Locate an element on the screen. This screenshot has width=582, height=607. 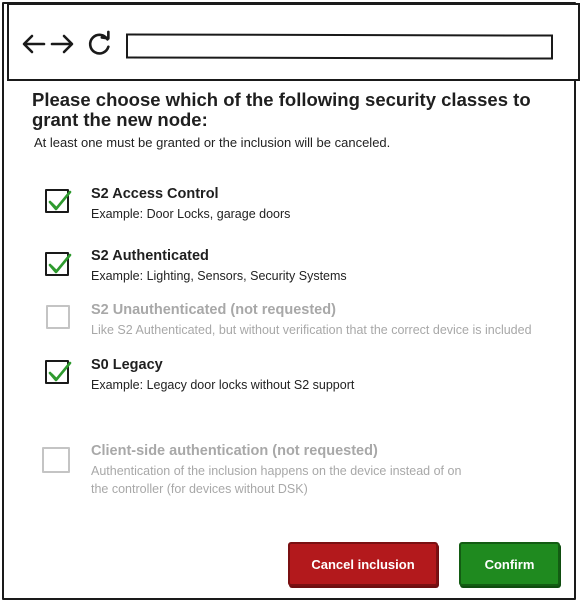
nav-icons is located at coordinates (67, 44).